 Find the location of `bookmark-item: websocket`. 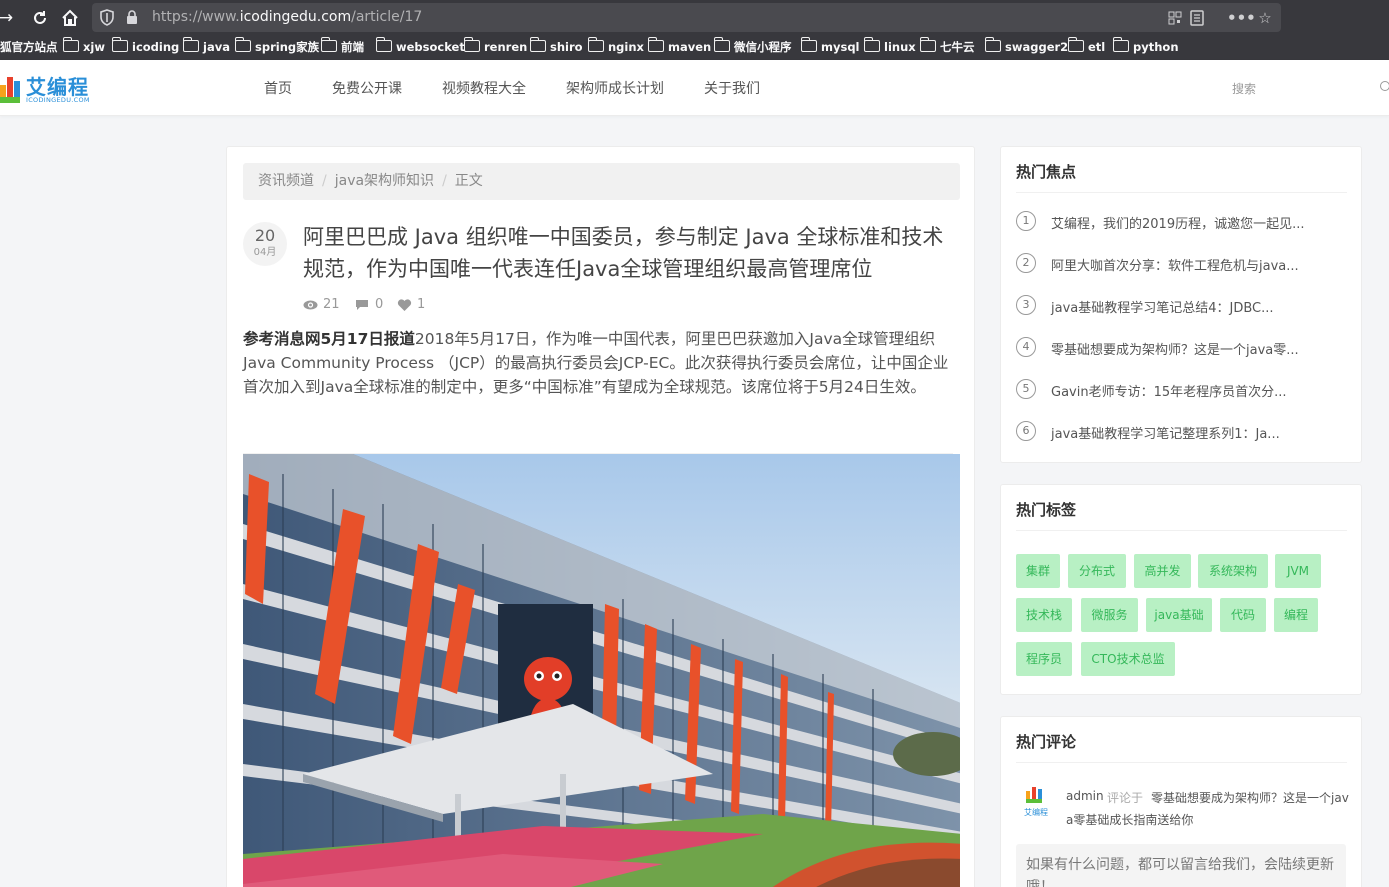

bookmark-item: websocket is located at coordinates (420, 46).